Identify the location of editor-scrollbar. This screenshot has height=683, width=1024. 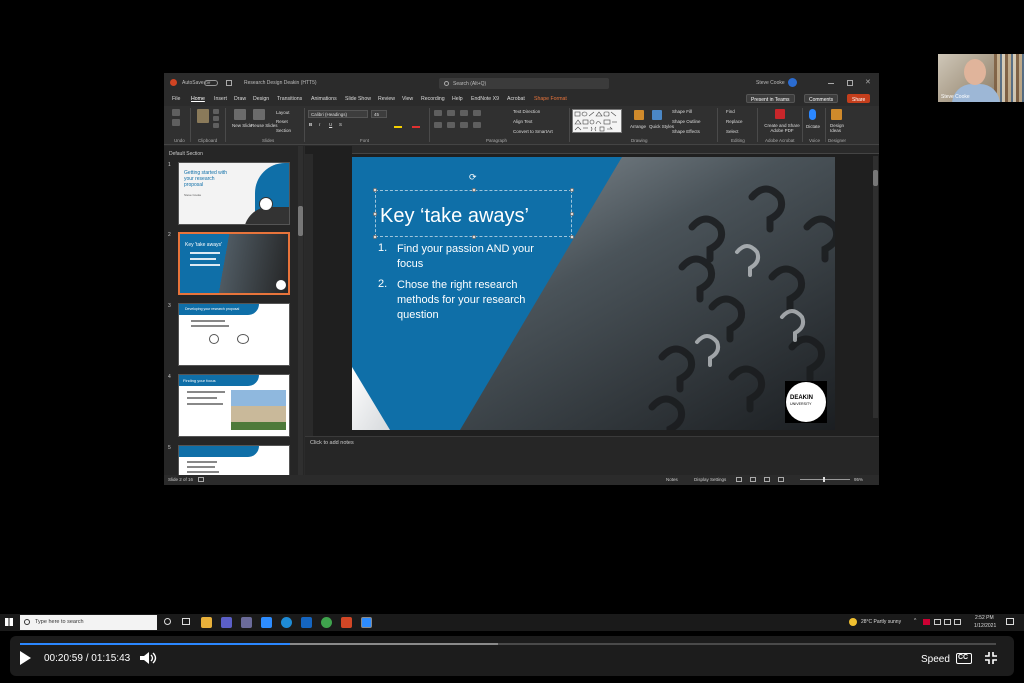
(875, 287).